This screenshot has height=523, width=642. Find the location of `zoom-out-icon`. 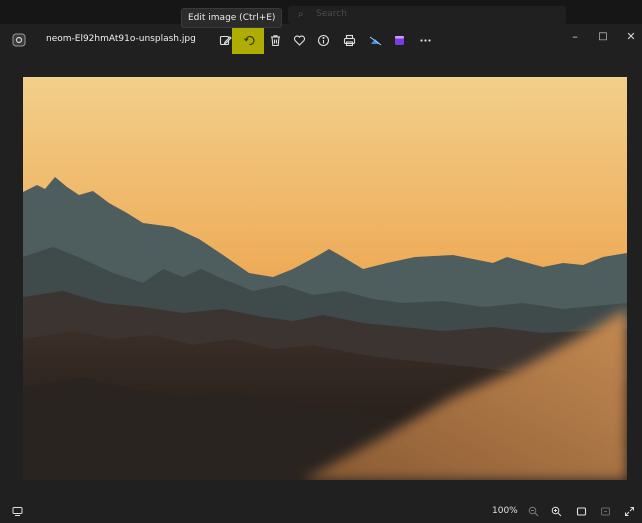

zoom-out-icon is located at coordinates (533, 511).